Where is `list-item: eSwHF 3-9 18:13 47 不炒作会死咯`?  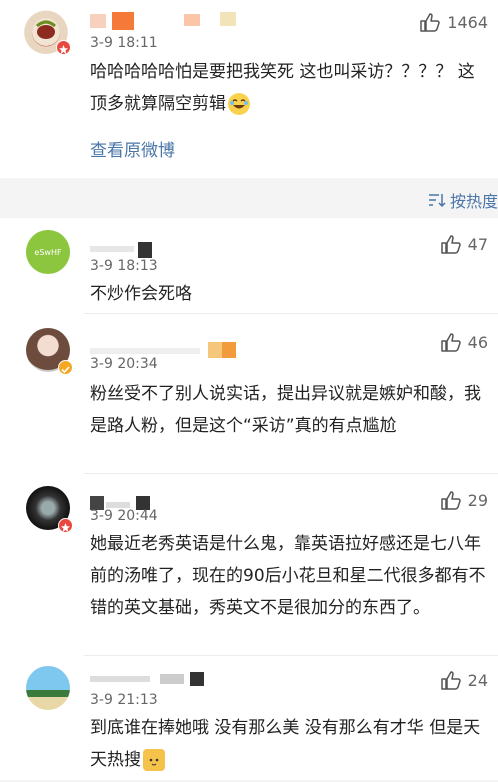 list-item: eSwHF 3-9 18:13 47 不炒作会死咯 is located at coordinates (249, 266).